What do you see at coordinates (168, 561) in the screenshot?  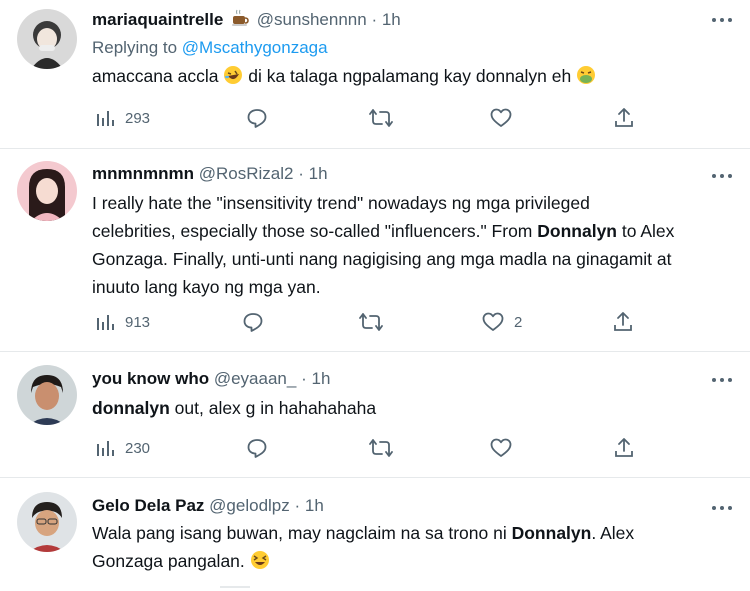 I see `tweet-text-part: Gonzaga pangalan.` at bounding box center [168, 561].